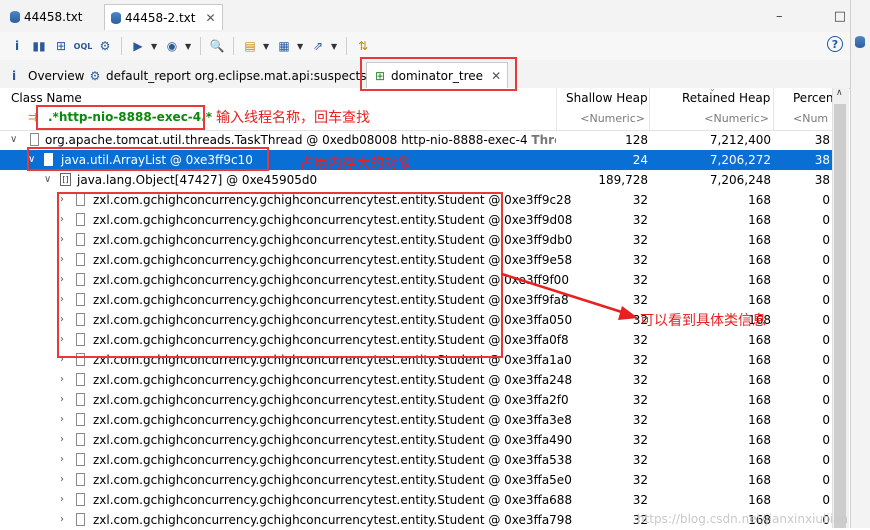 The image size is (870, 530). I want to click on close-icon: ✕, so click(210, 18).